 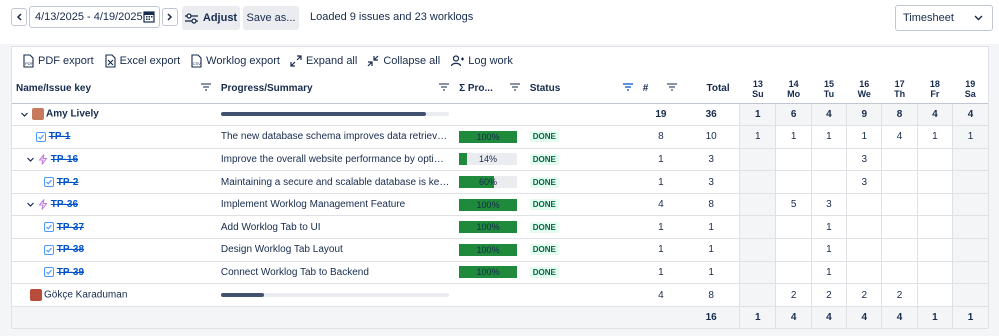 What do you see at coordinates (70, 272) in the screenshot?
I see `issue-key-link: TP-39` at bounding box center [70, 272].